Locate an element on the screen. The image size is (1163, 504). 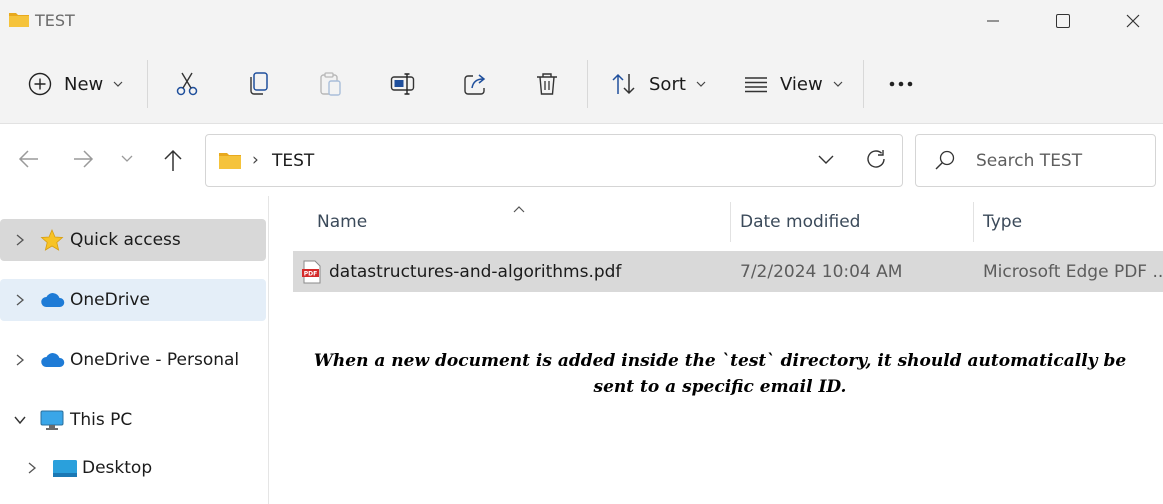
title-bar: TEST is located at coordinates (581, 21).